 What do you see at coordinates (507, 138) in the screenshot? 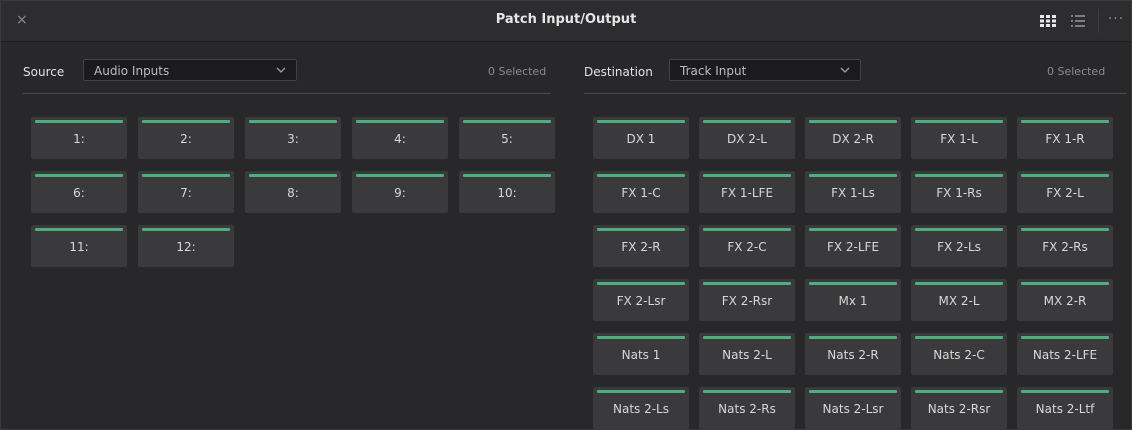
I see `source-tile: 5:` at bounding box center [507, 138].